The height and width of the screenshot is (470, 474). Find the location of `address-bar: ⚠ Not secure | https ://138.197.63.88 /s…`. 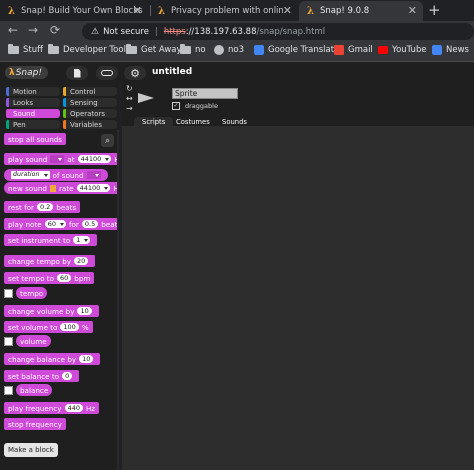

address-bar: ⚠ Not secure | https ://138.197.63.88 /s… is located at coordinates (278, 31).